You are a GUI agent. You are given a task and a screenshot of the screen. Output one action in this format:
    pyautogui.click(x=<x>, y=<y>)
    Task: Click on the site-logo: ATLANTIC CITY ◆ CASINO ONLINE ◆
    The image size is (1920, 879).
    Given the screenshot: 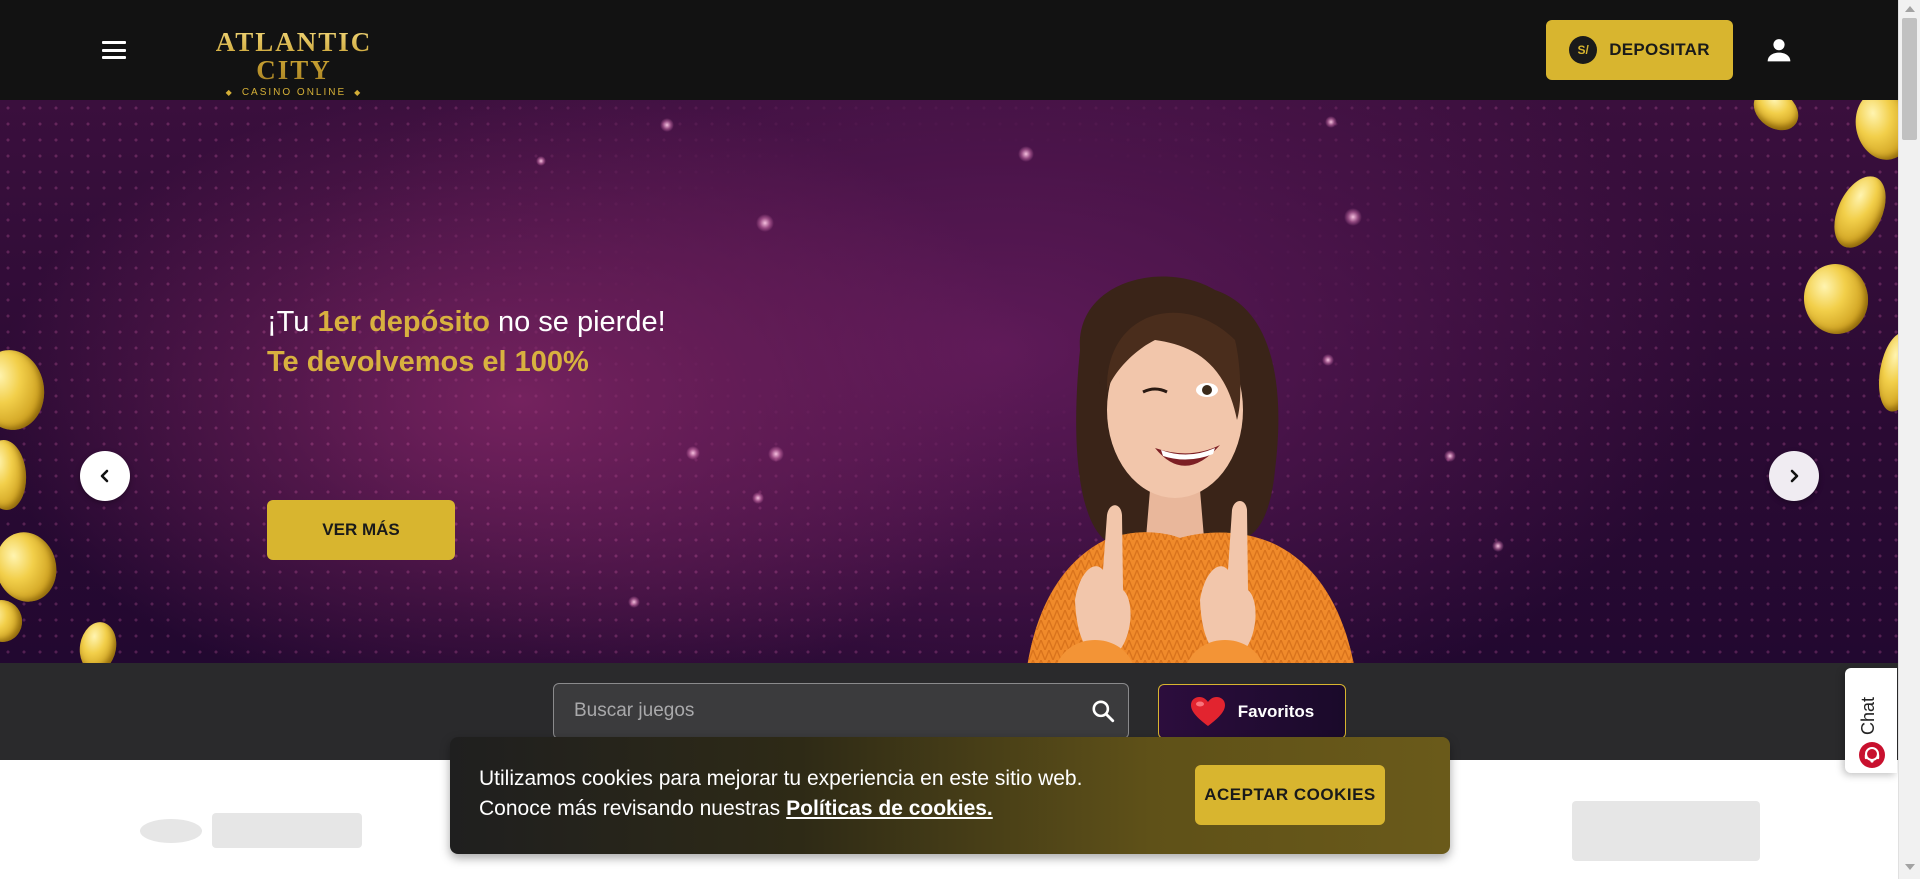 What is the action you would take?
    pyautogui.click(x=294, y=63)
    